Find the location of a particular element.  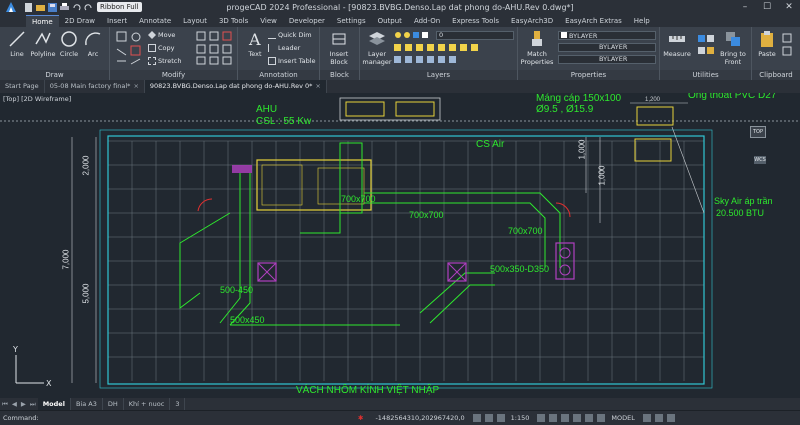

tab-express-tools: Express Tools is located at coordinates (475, 21).